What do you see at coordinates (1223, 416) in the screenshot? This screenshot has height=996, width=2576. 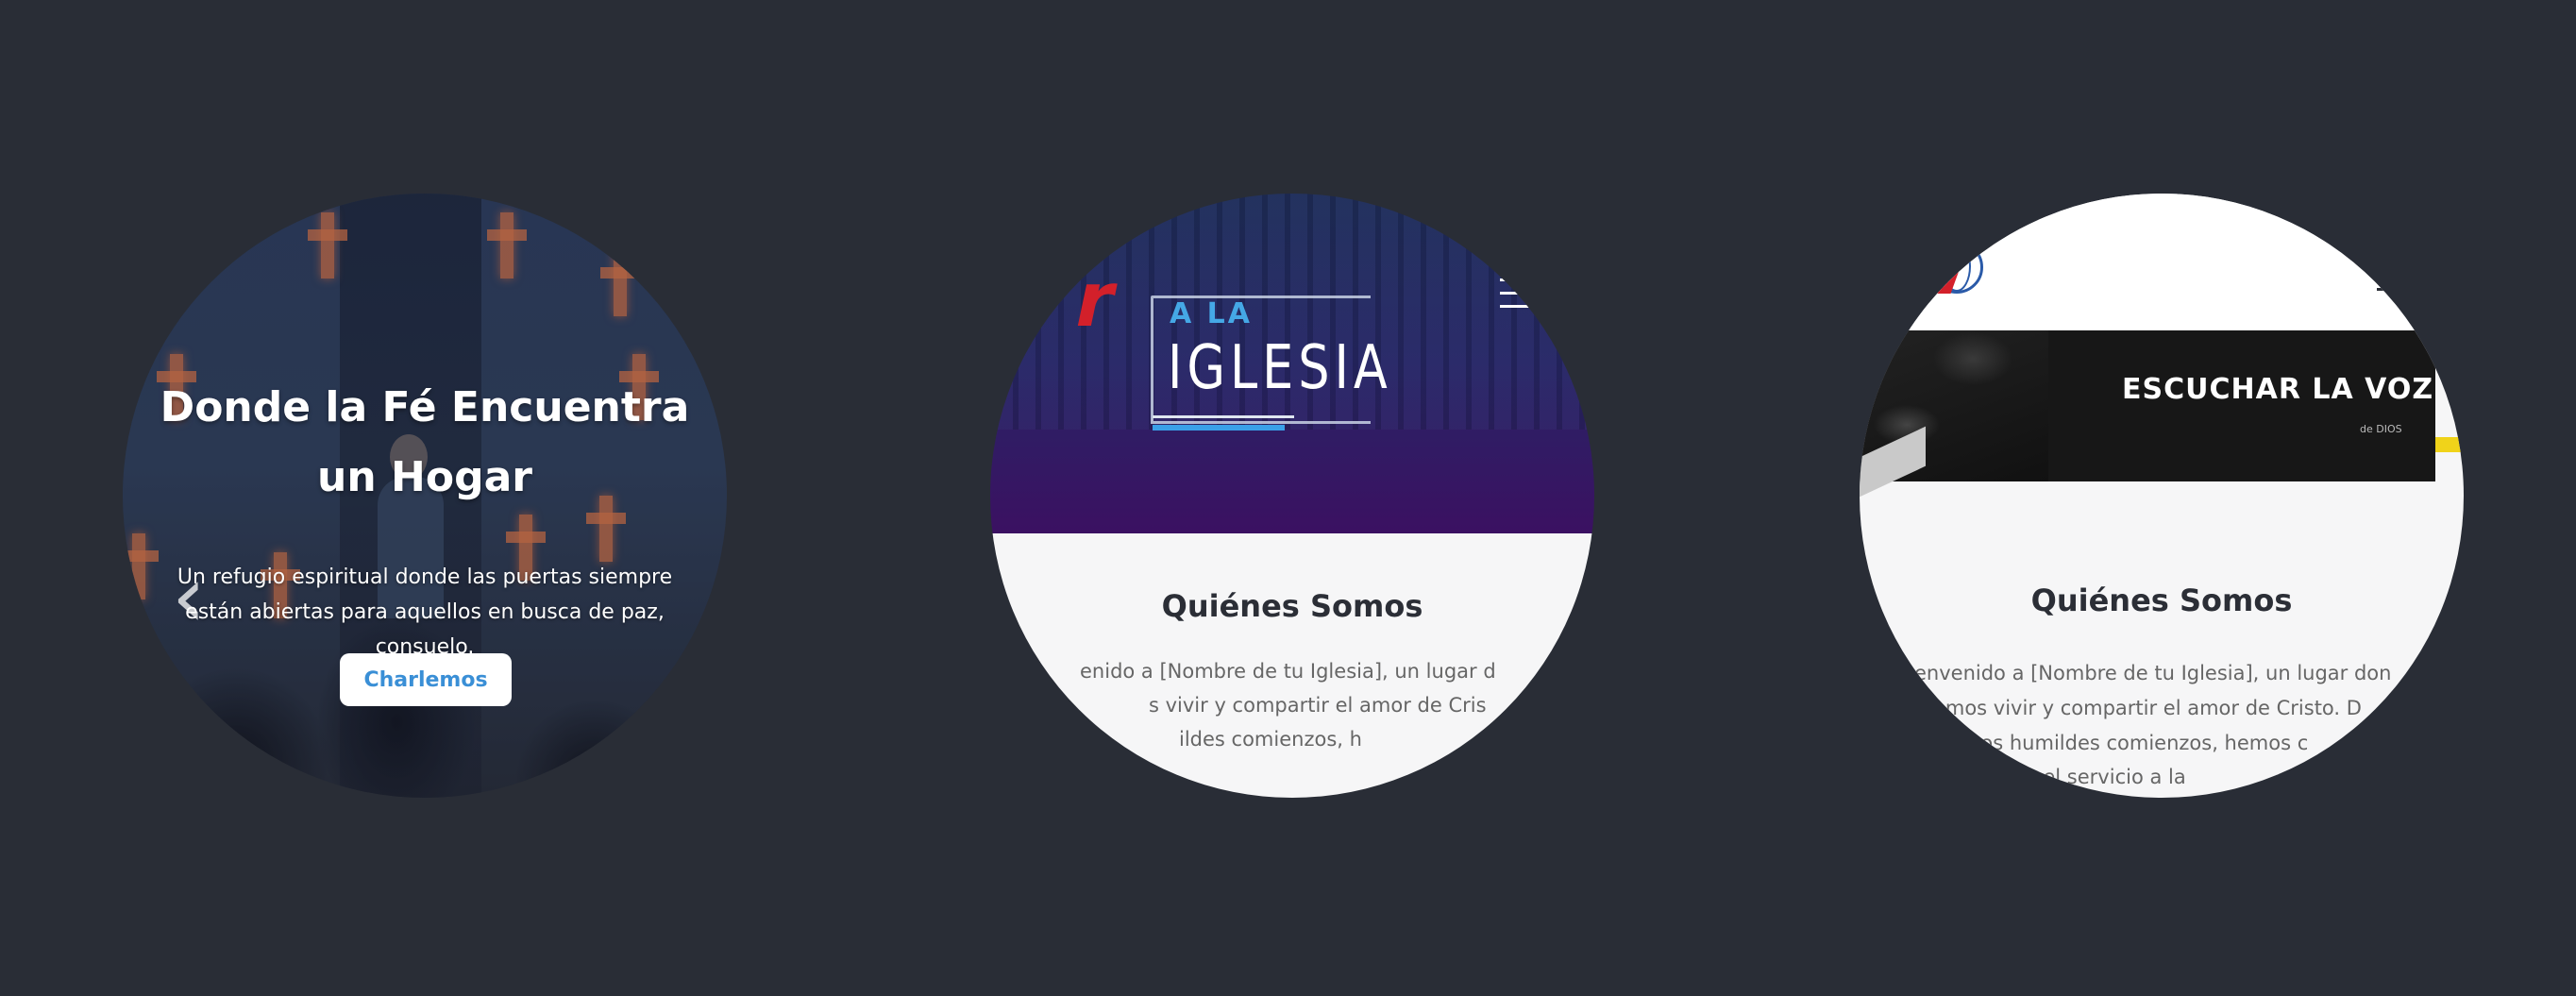 I see `logo-underline` at bounding box center [1223, 416].